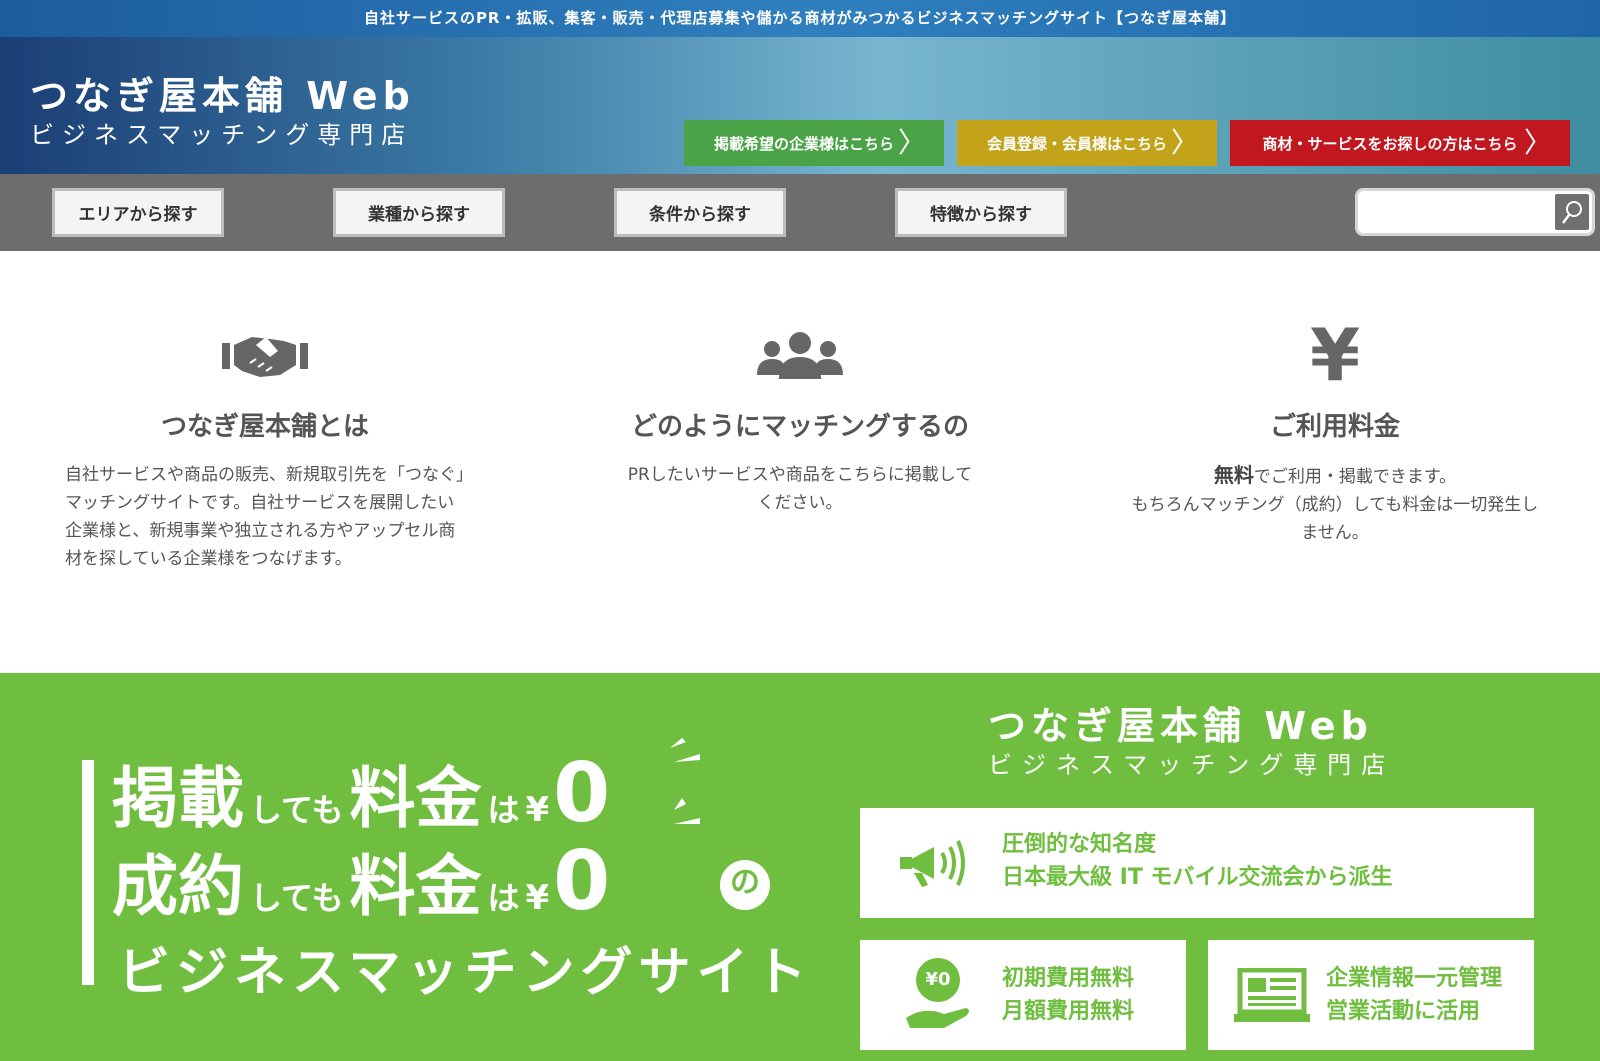 The height and width of the screenshot is (1061, 1600). I want to click on promo-line-listing: 掲載 しても料金は ¥0, so click(361, 793).